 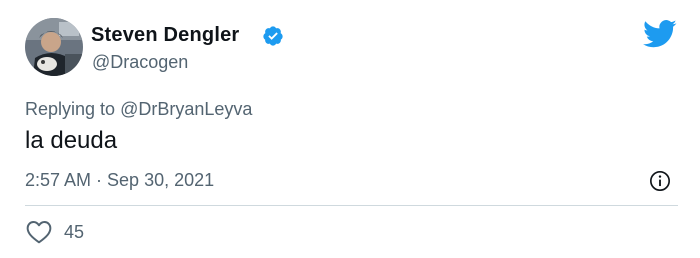 I want to click on avatar-image, so click(x=54, y=47).